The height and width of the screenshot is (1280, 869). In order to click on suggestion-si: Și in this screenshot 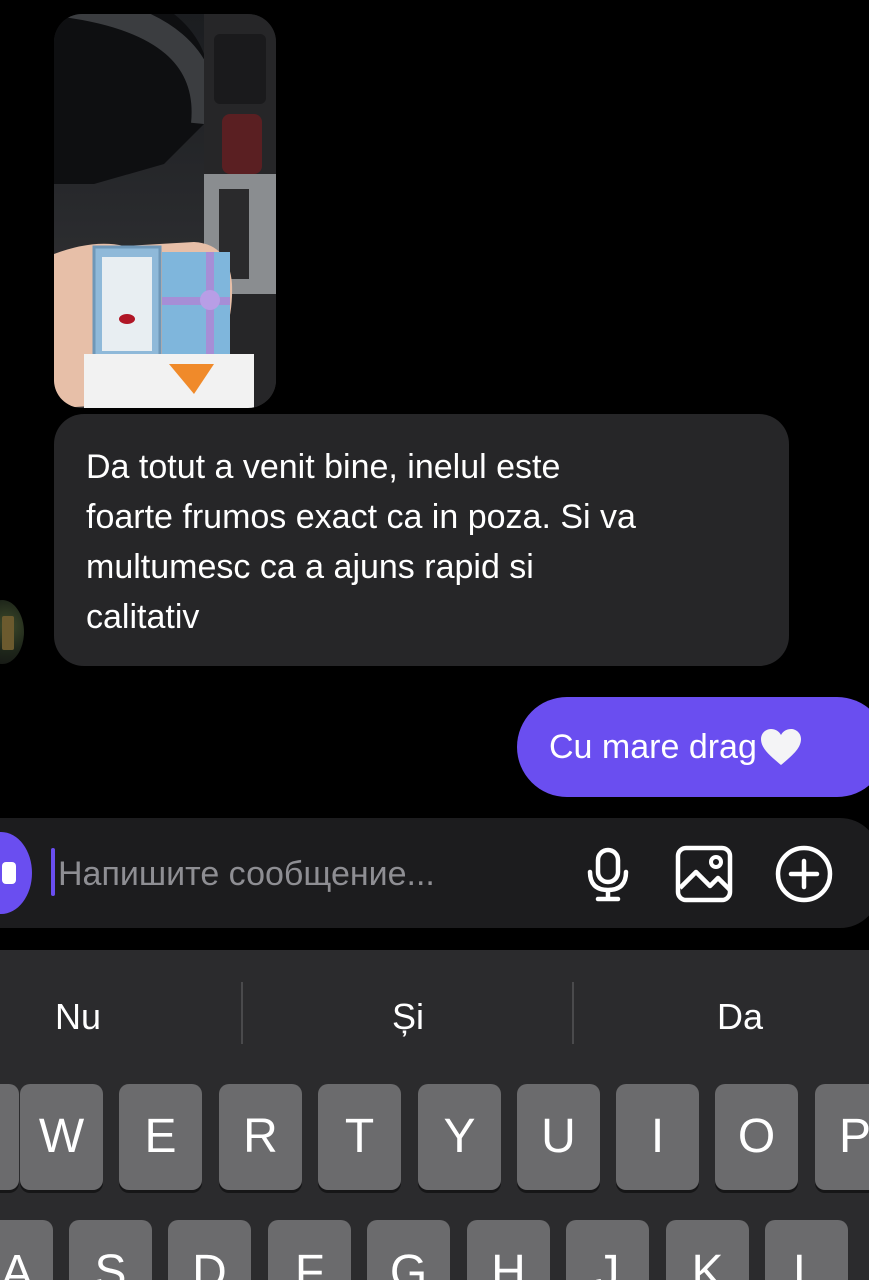, I will do `click(408, 1017)`.